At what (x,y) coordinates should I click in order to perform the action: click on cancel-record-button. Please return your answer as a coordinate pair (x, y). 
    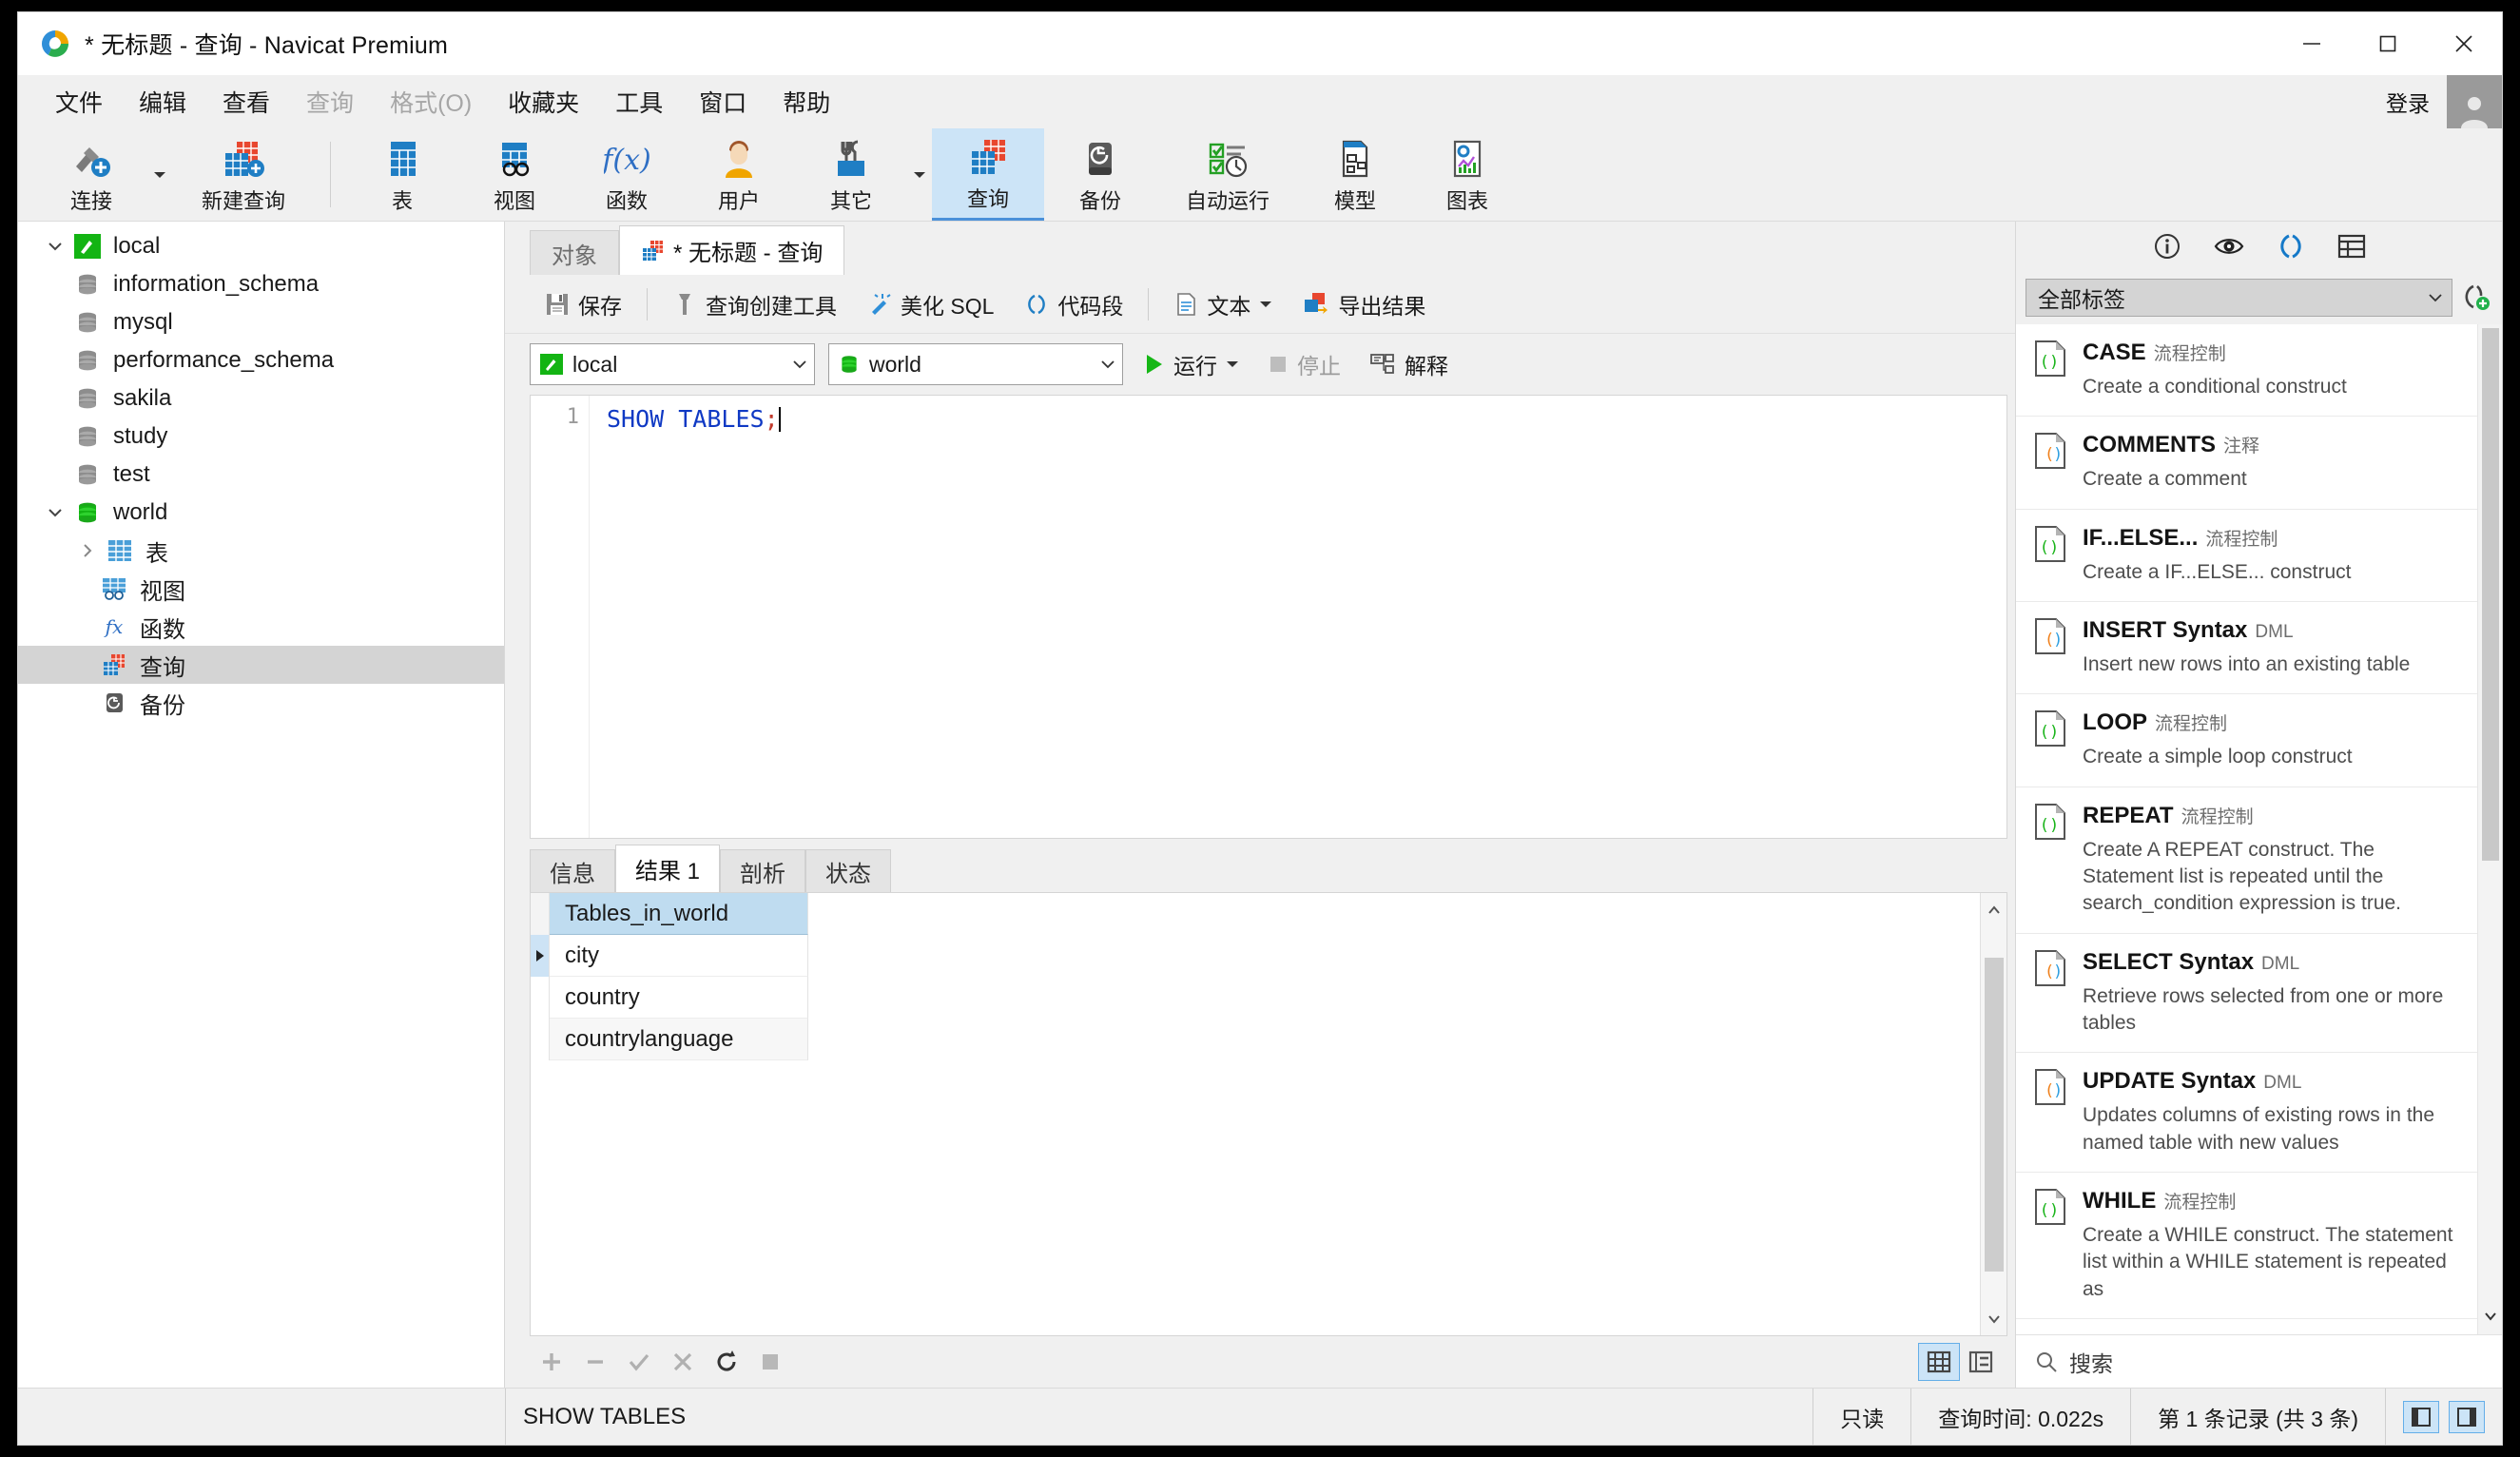
    Looking at the image, I should click on (683, 1362).